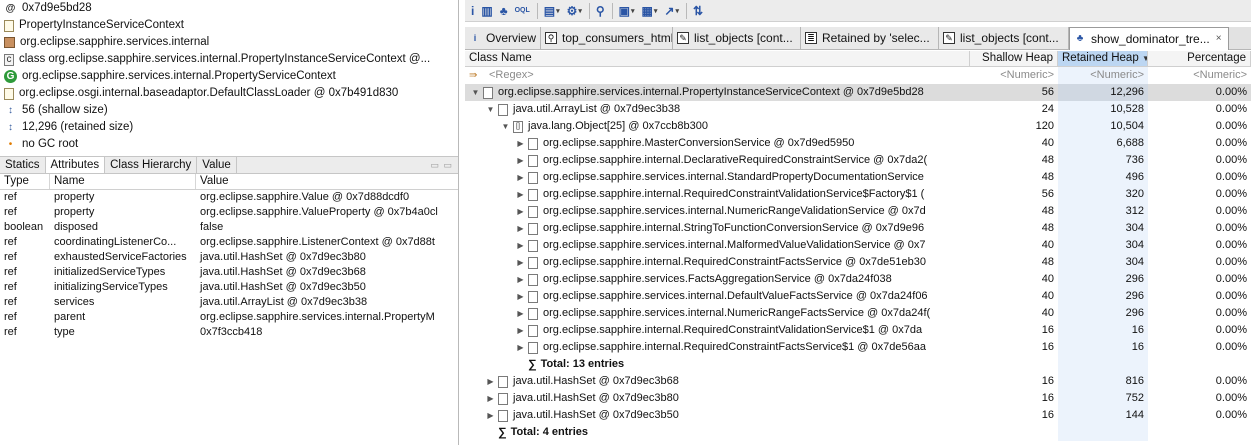 The width and height of the screenshot is (1251, 445). I want to click on class-name-cell: ▼ java.util.ArrayList @ 0x7d9ec3b38, so click(717, 109).